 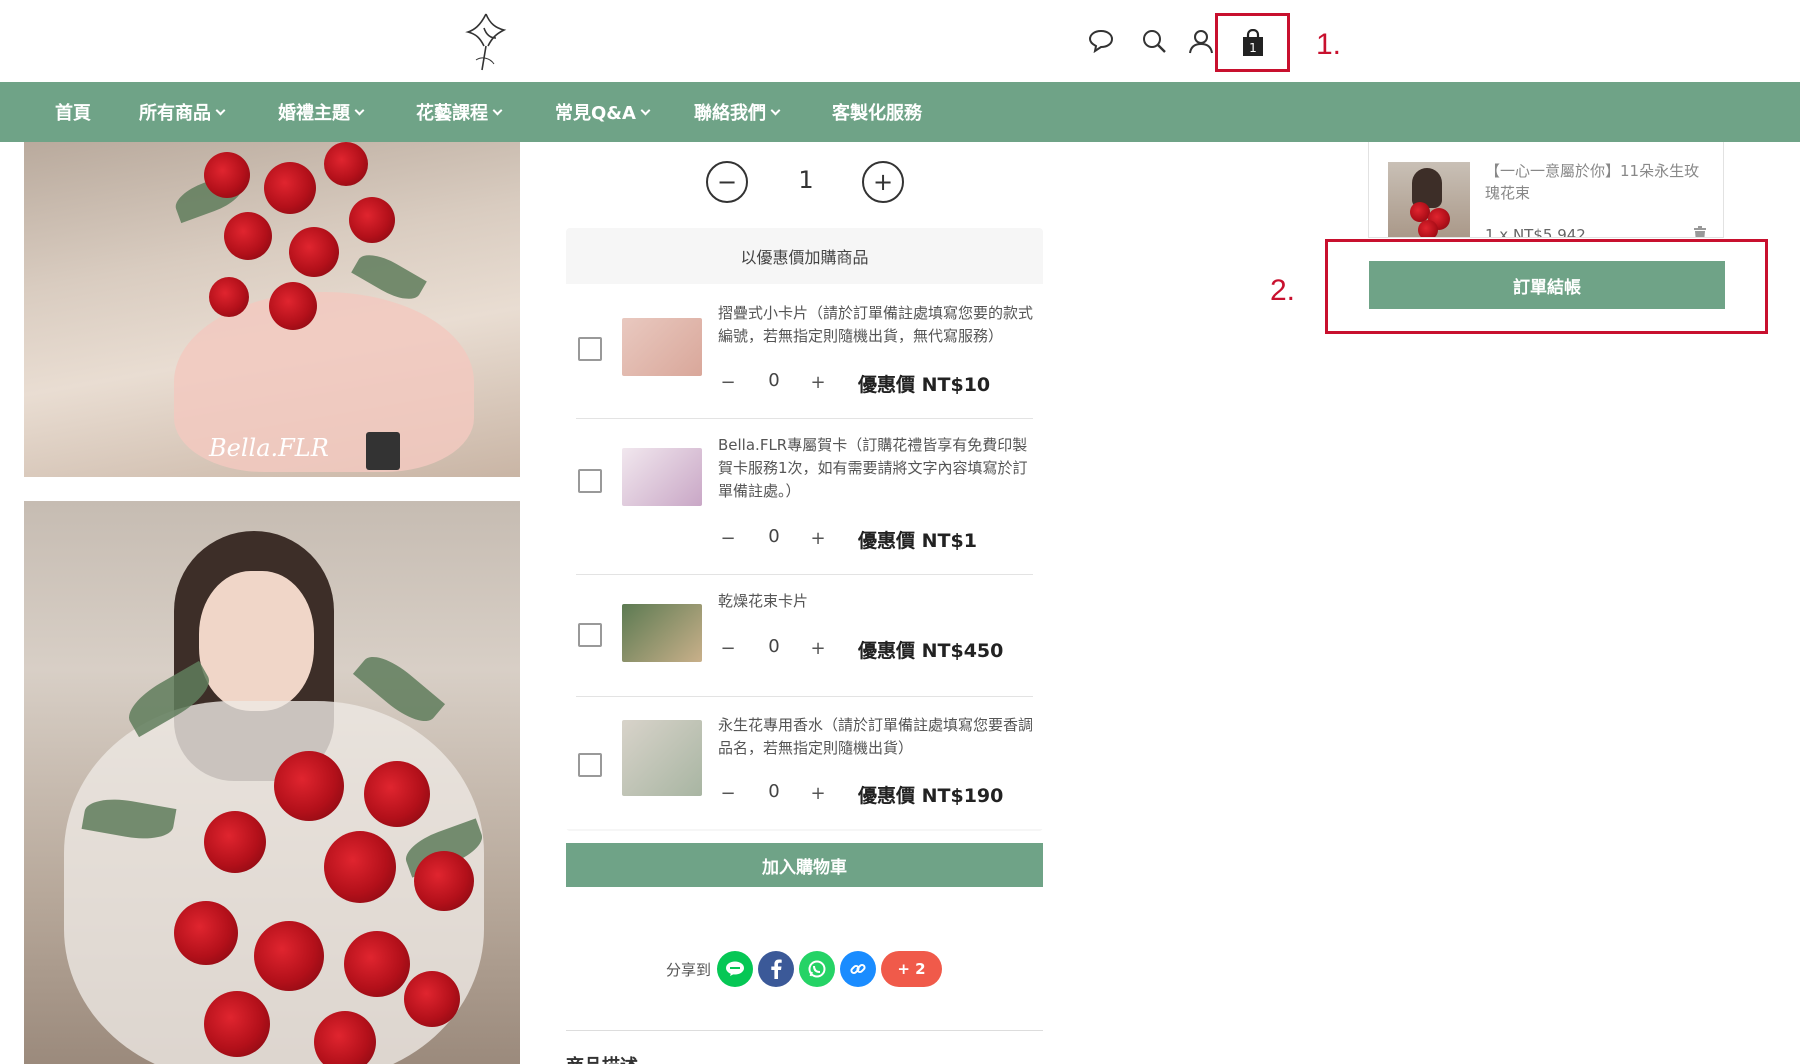 What do you see at coordinates (804, 257) in the screenshot?
I see `addon-title: 以優惠價加購商品` at bounding box center [804, 257].